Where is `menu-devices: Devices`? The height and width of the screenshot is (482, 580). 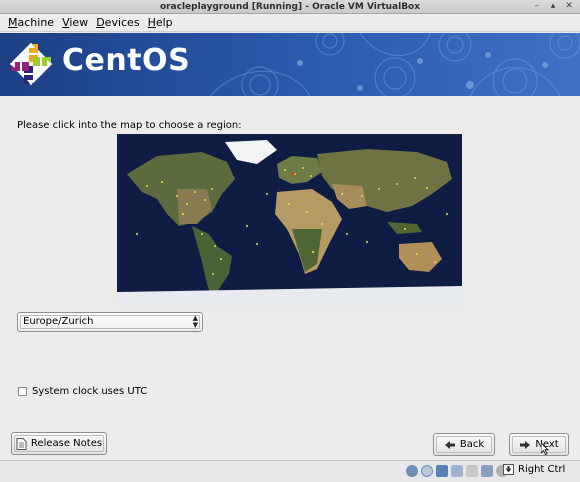
menu-devices: Devices is located at coordinates (117, 22).